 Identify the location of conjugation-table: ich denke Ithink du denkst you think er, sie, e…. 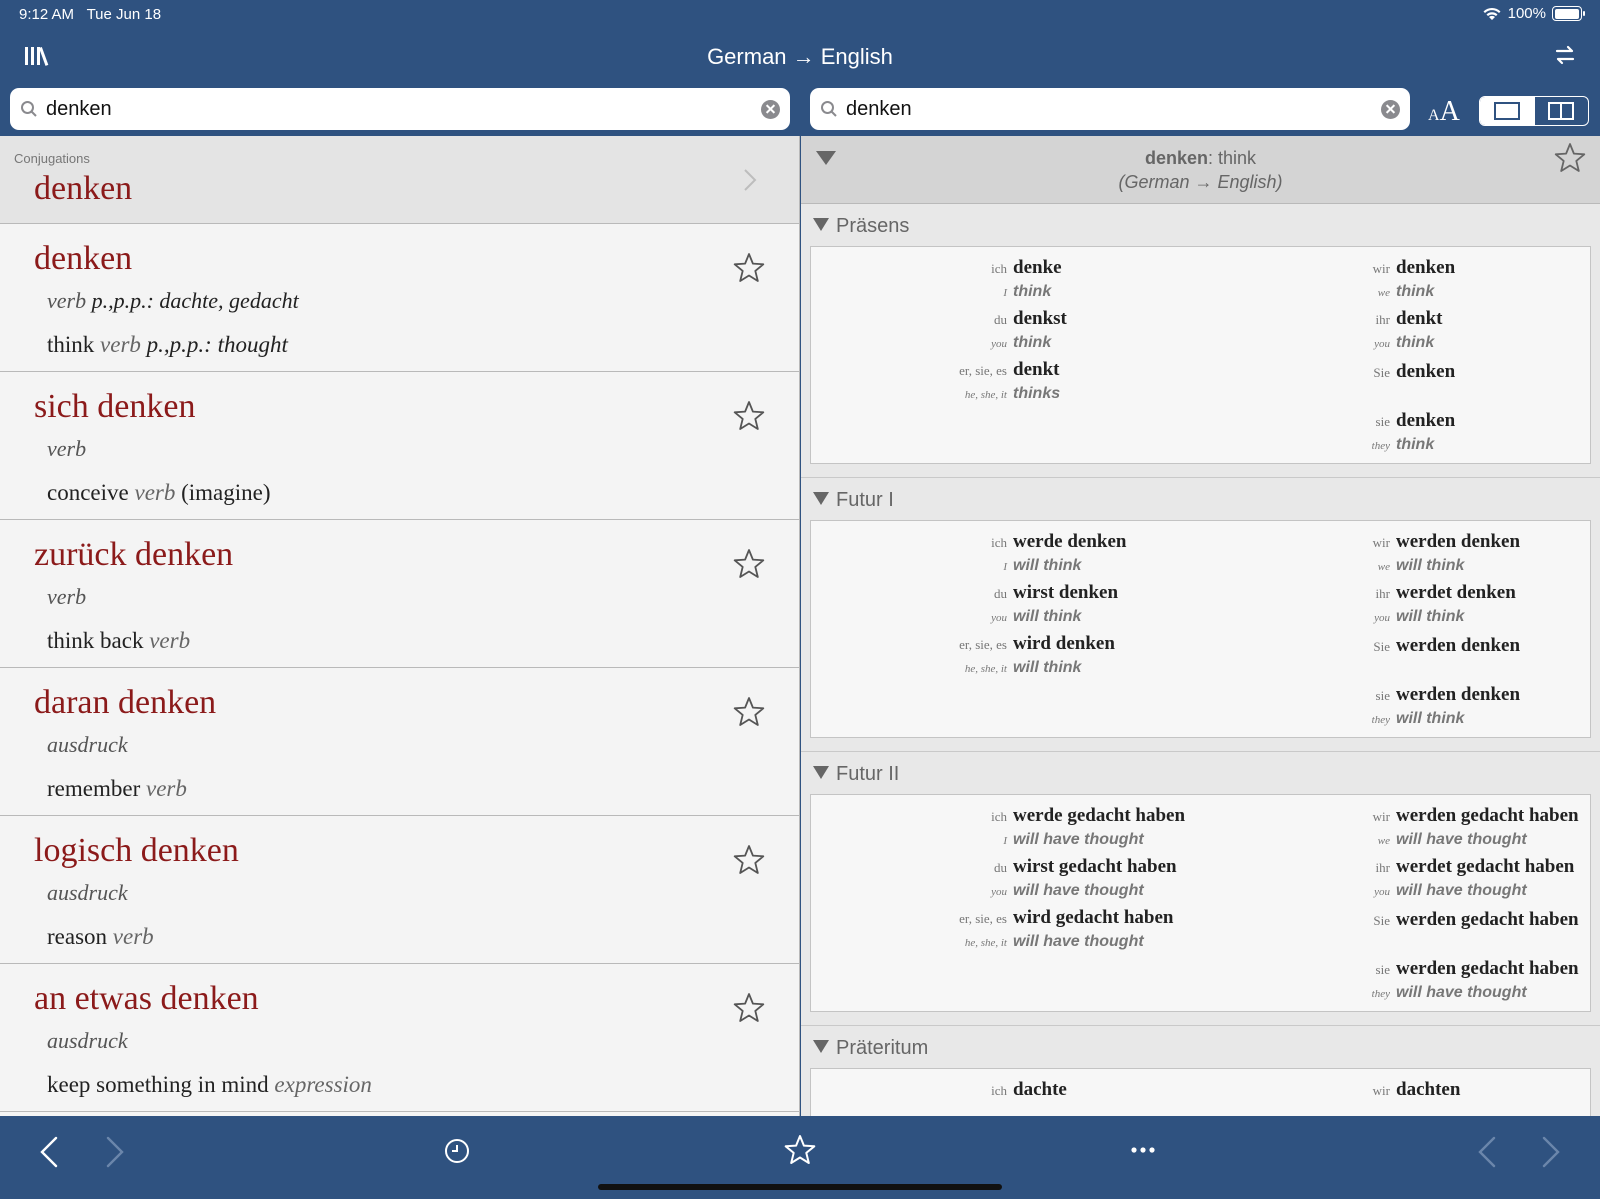
(1200, 355).